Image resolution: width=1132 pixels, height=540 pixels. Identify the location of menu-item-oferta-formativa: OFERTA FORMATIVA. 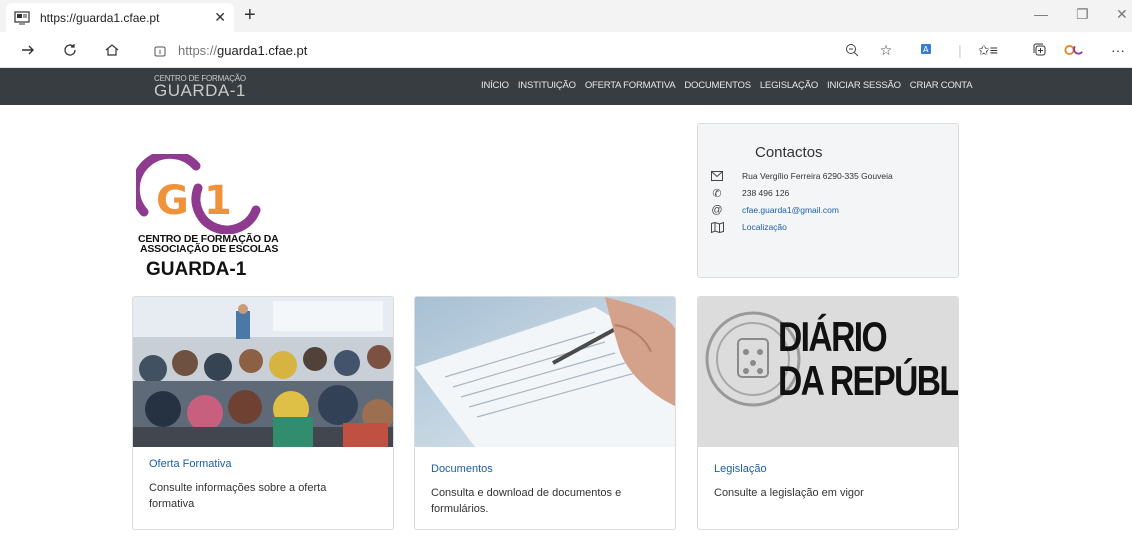
(630, 85).